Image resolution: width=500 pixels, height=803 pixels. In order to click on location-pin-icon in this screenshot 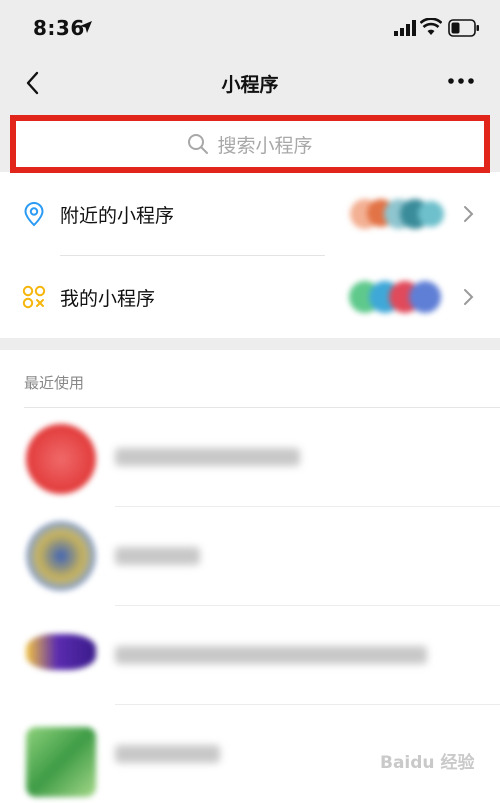, I will do `click(34, 214)`.